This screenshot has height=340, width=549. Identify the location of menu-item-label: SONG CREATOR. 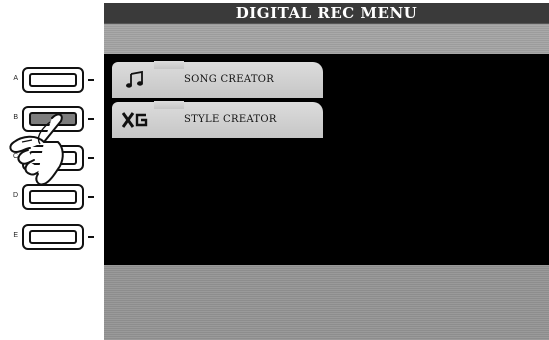
(229, 79).